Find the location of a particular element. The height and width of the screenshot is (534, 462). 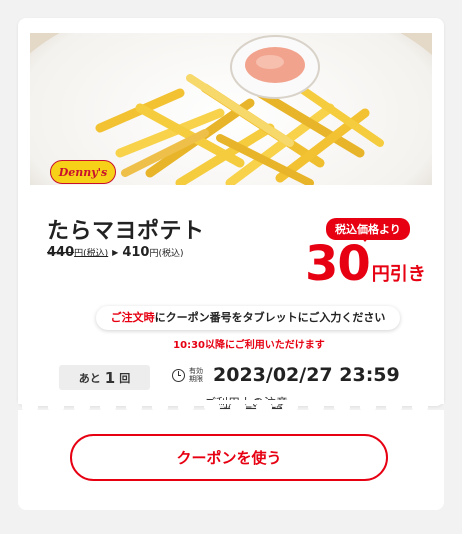

price-row: 440円(税込) ▶ 410円(税込) is located at coordinates (115, 252).